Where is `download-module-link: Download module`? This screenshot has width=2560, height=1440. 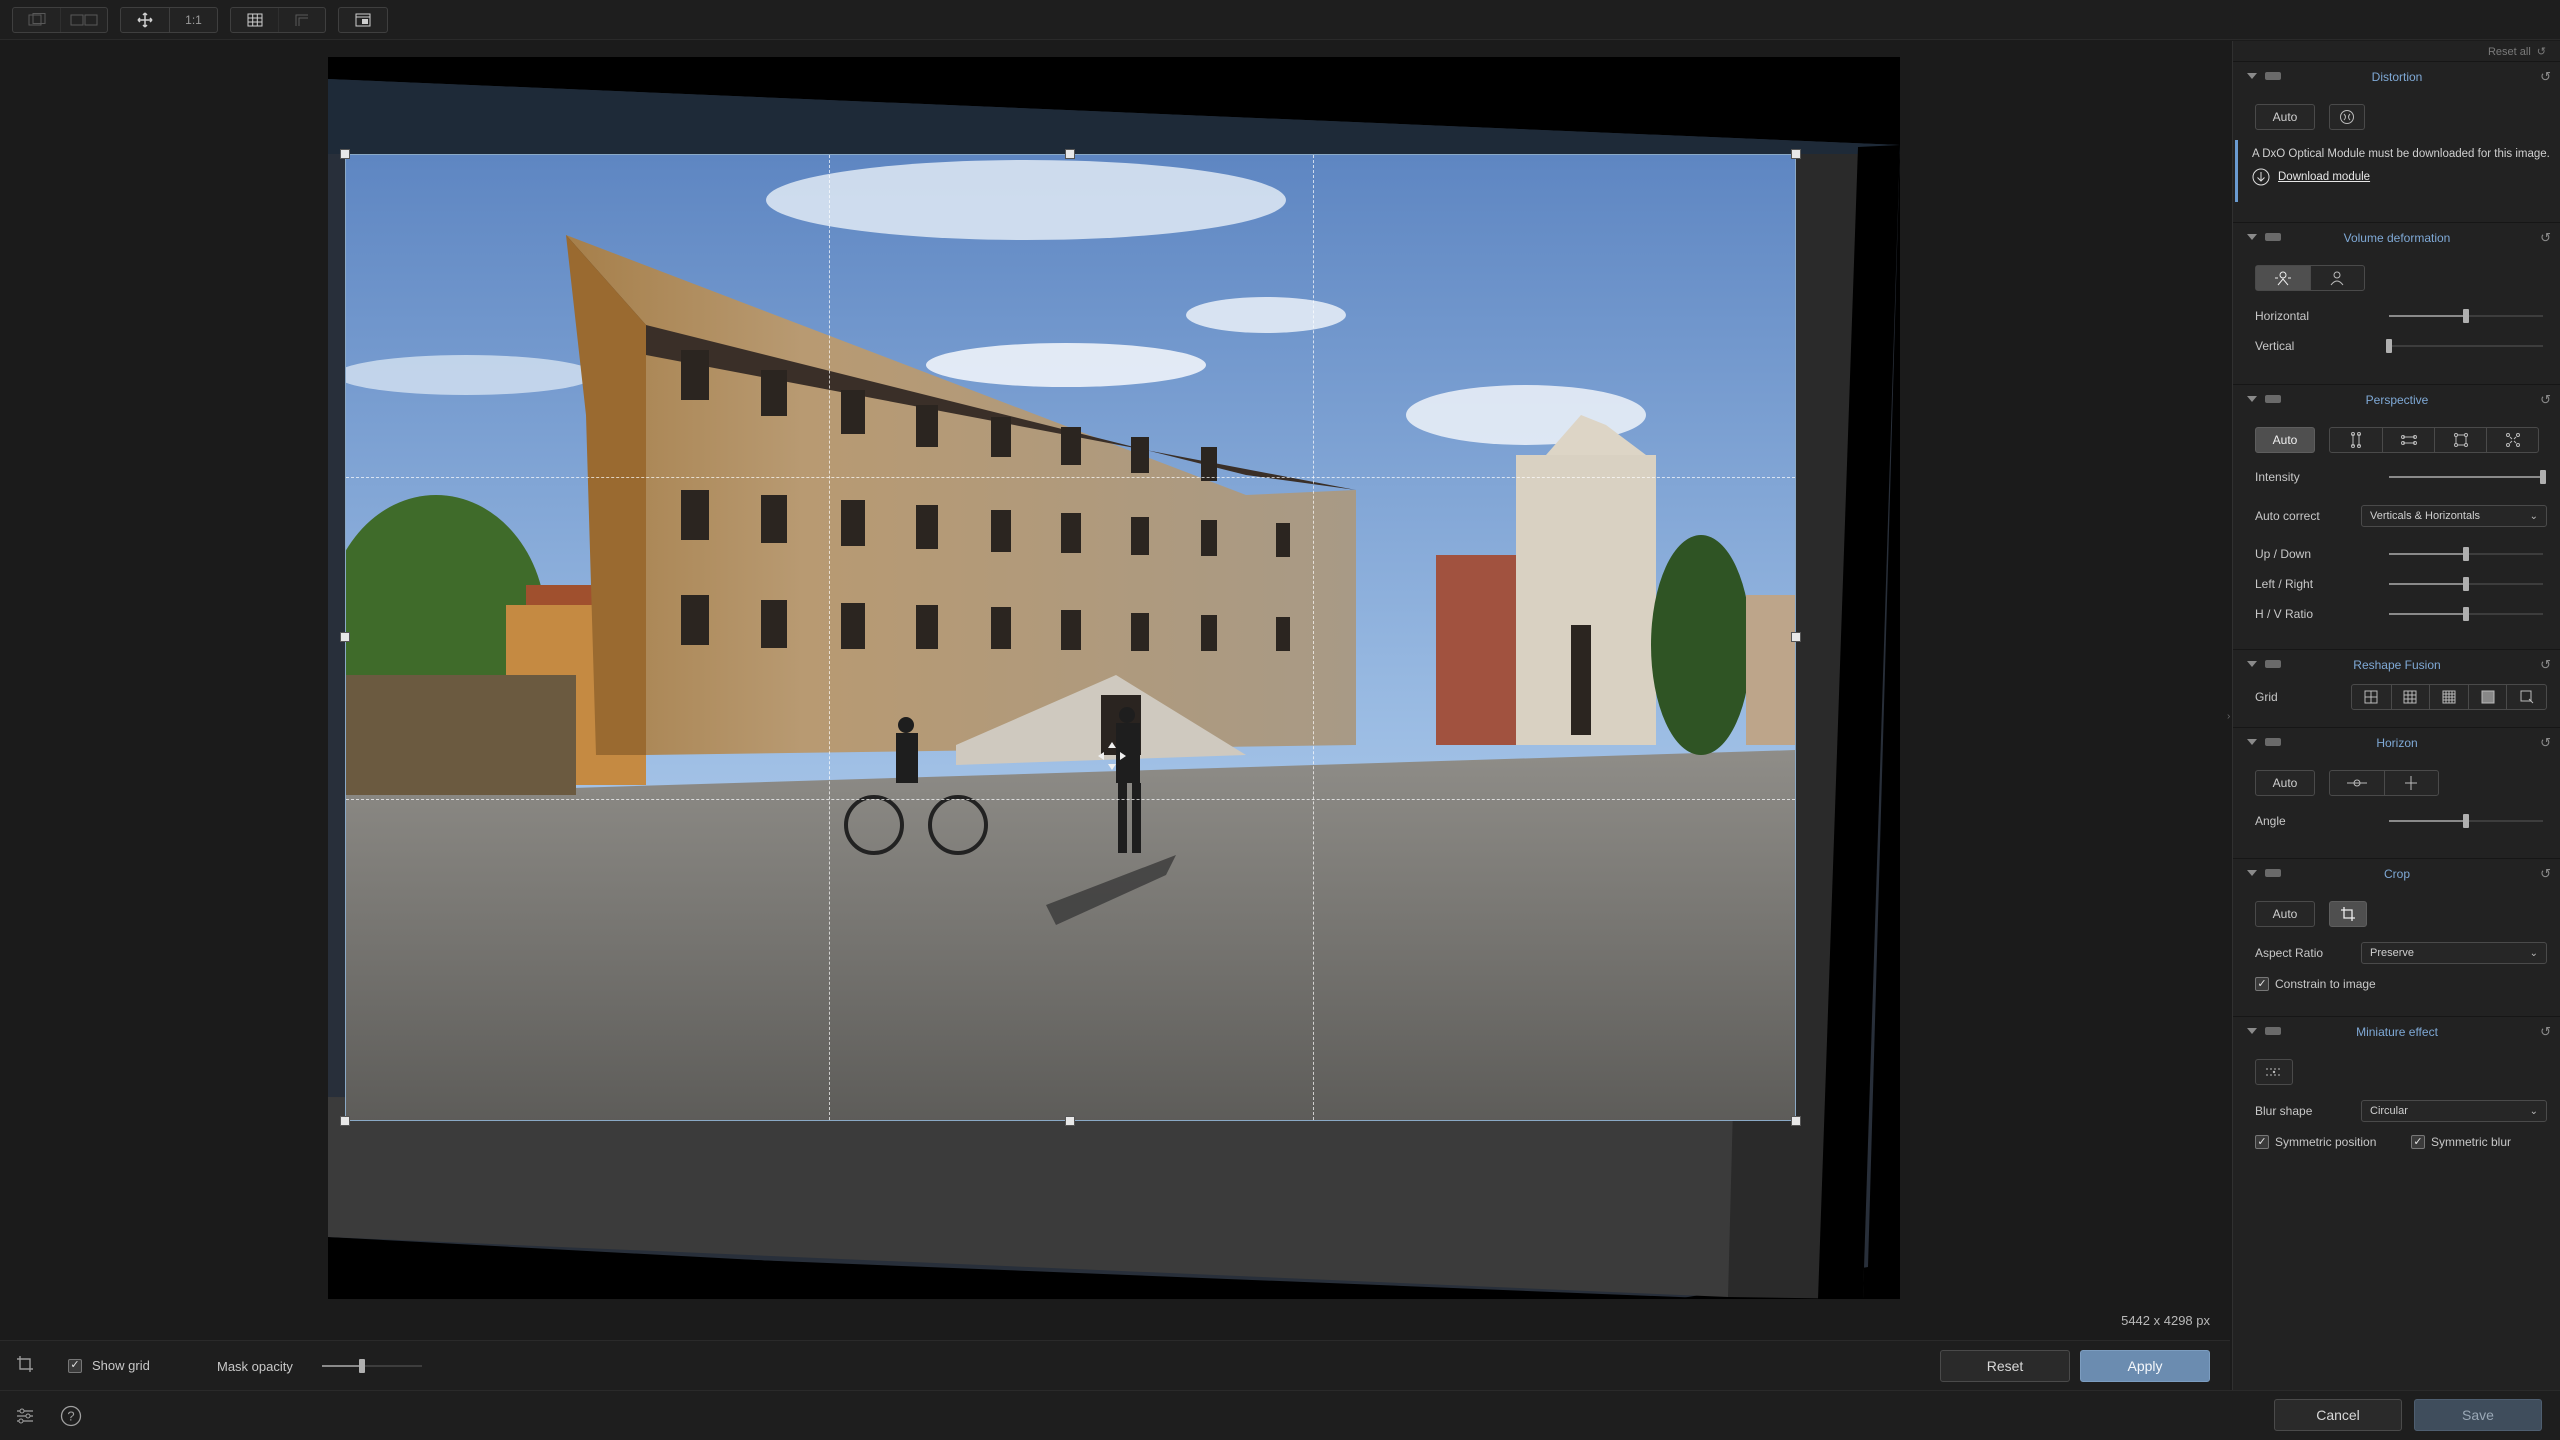 download-module-link: Download module is located at coordinates (2403, 177).